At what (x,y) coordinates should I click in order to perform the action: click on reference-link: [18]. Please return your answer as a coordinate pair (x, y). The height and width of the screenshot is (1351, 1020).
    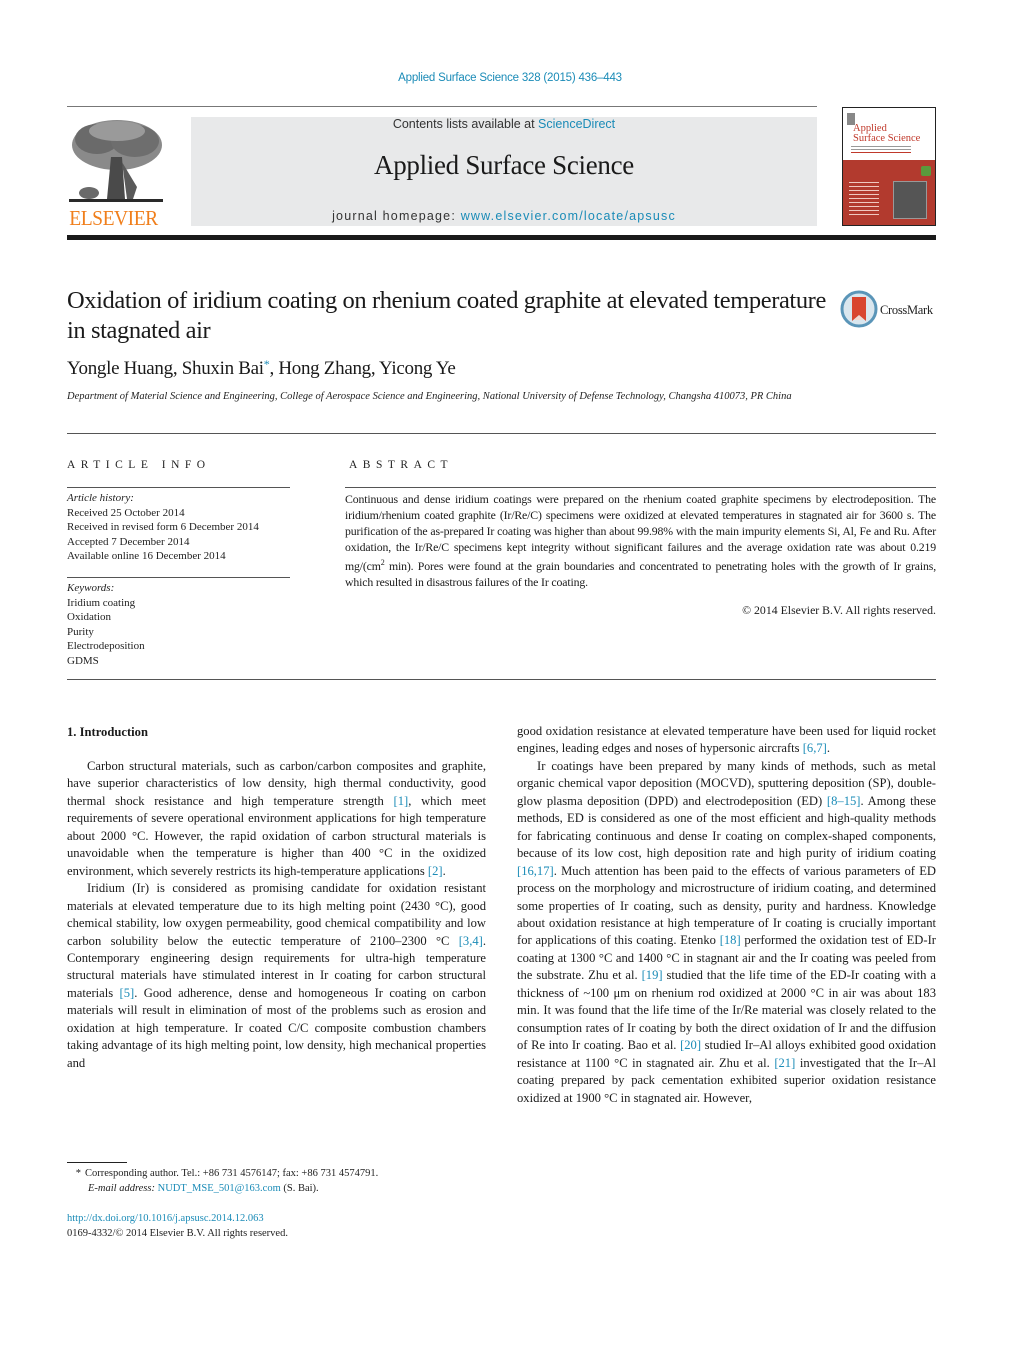
    Looking at the image, I should click on (730, 940).